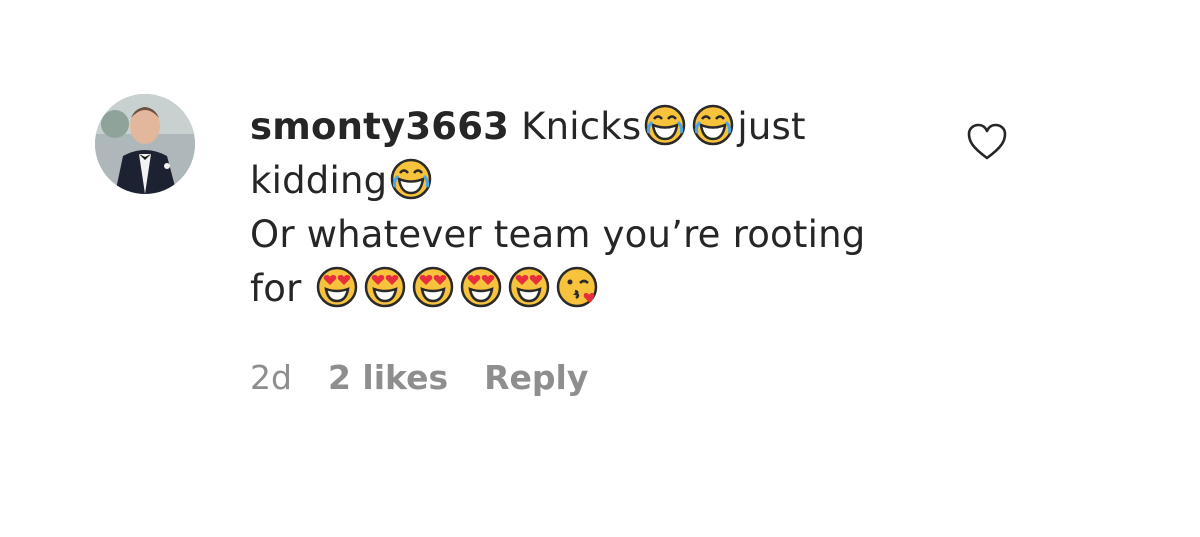  Describe the element at coordinates (771, 126) in the screenshot. I see `comment-text: just` at that location.